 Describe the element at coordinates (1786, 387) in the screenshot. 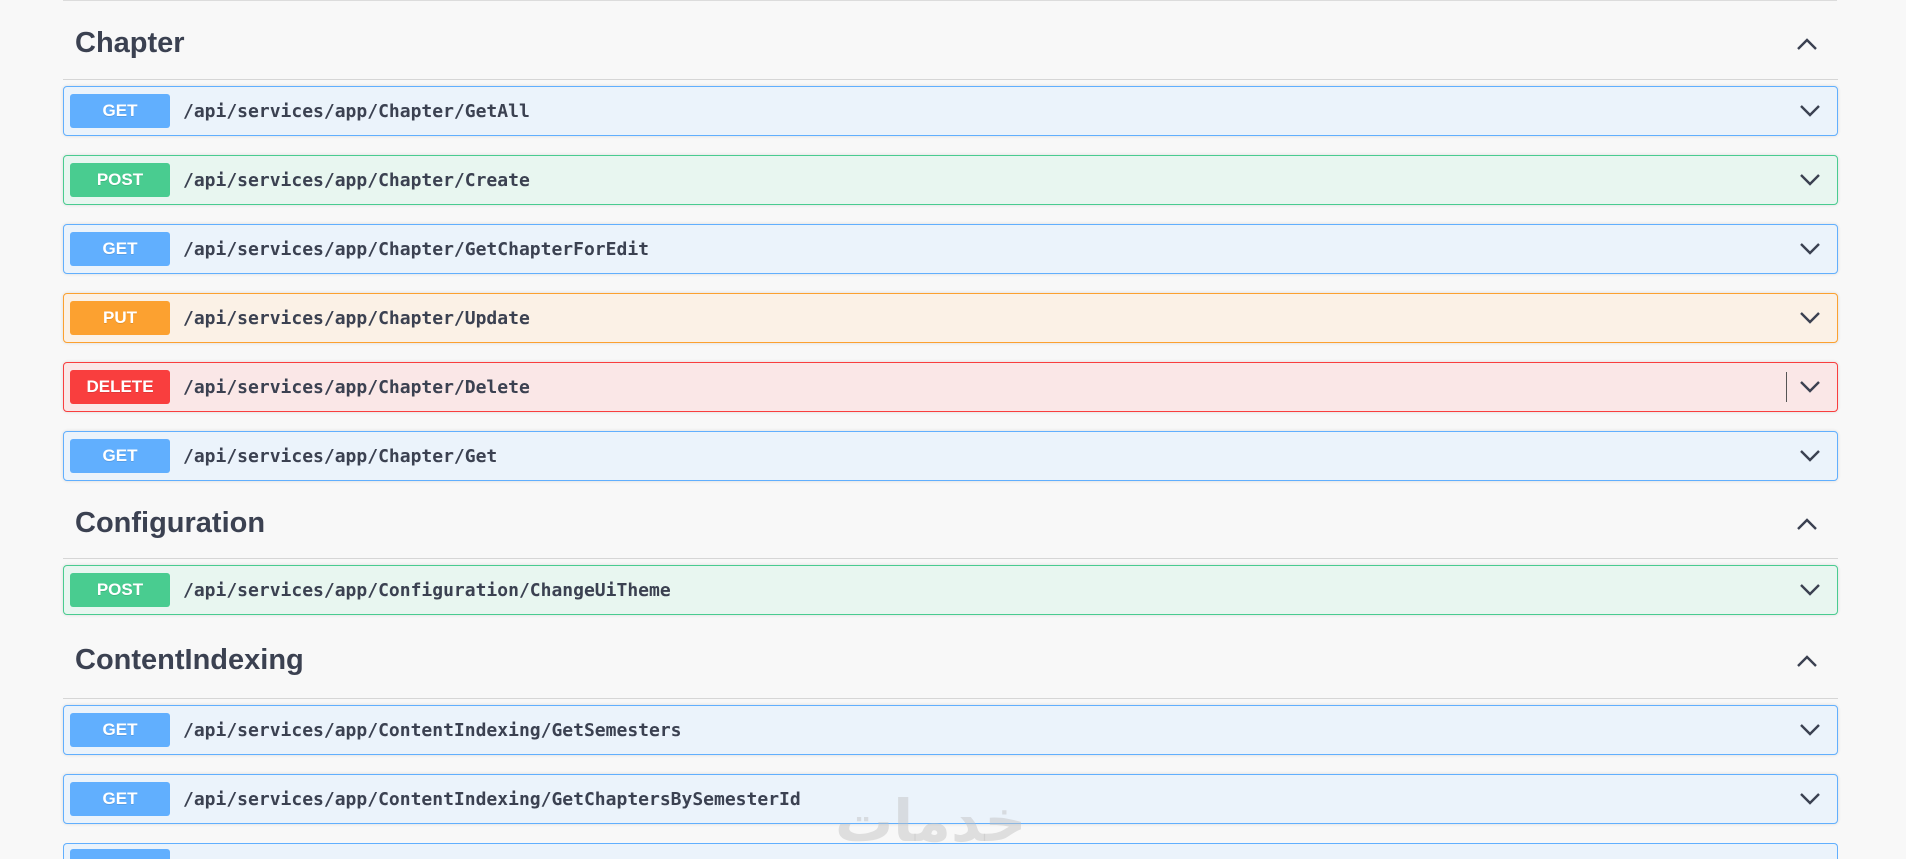

I see `text-cursor` at that location.